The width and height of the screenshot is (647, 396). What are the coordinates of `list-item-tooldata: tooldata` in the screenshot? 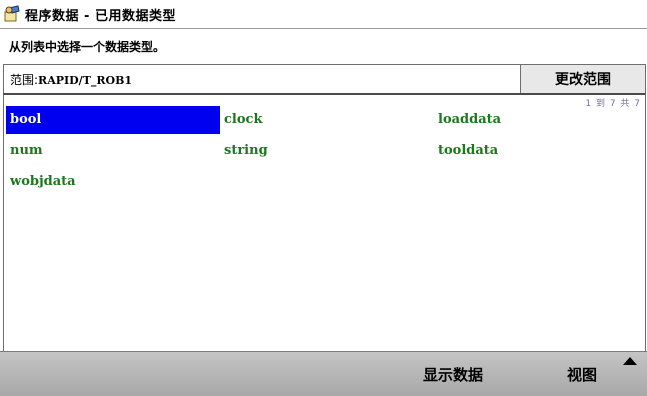 It's located at (537, 151).